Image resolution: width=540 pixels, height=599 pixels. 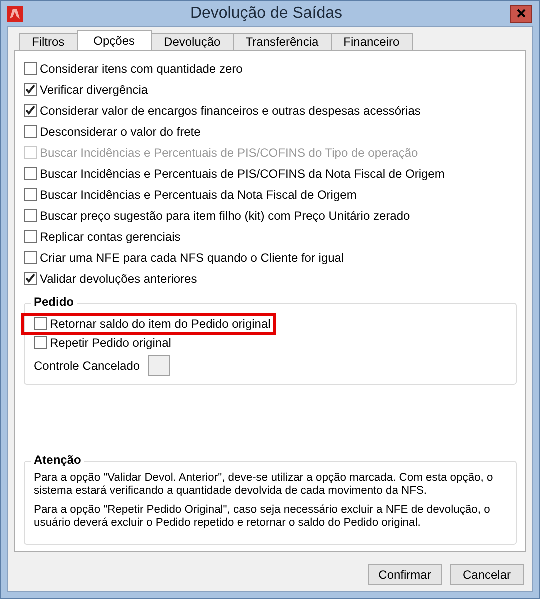 What do you see at coordinates (405, 574) in the screenshot?
I see `confirm-button: Confirmar` at bounding box center [405, 574].